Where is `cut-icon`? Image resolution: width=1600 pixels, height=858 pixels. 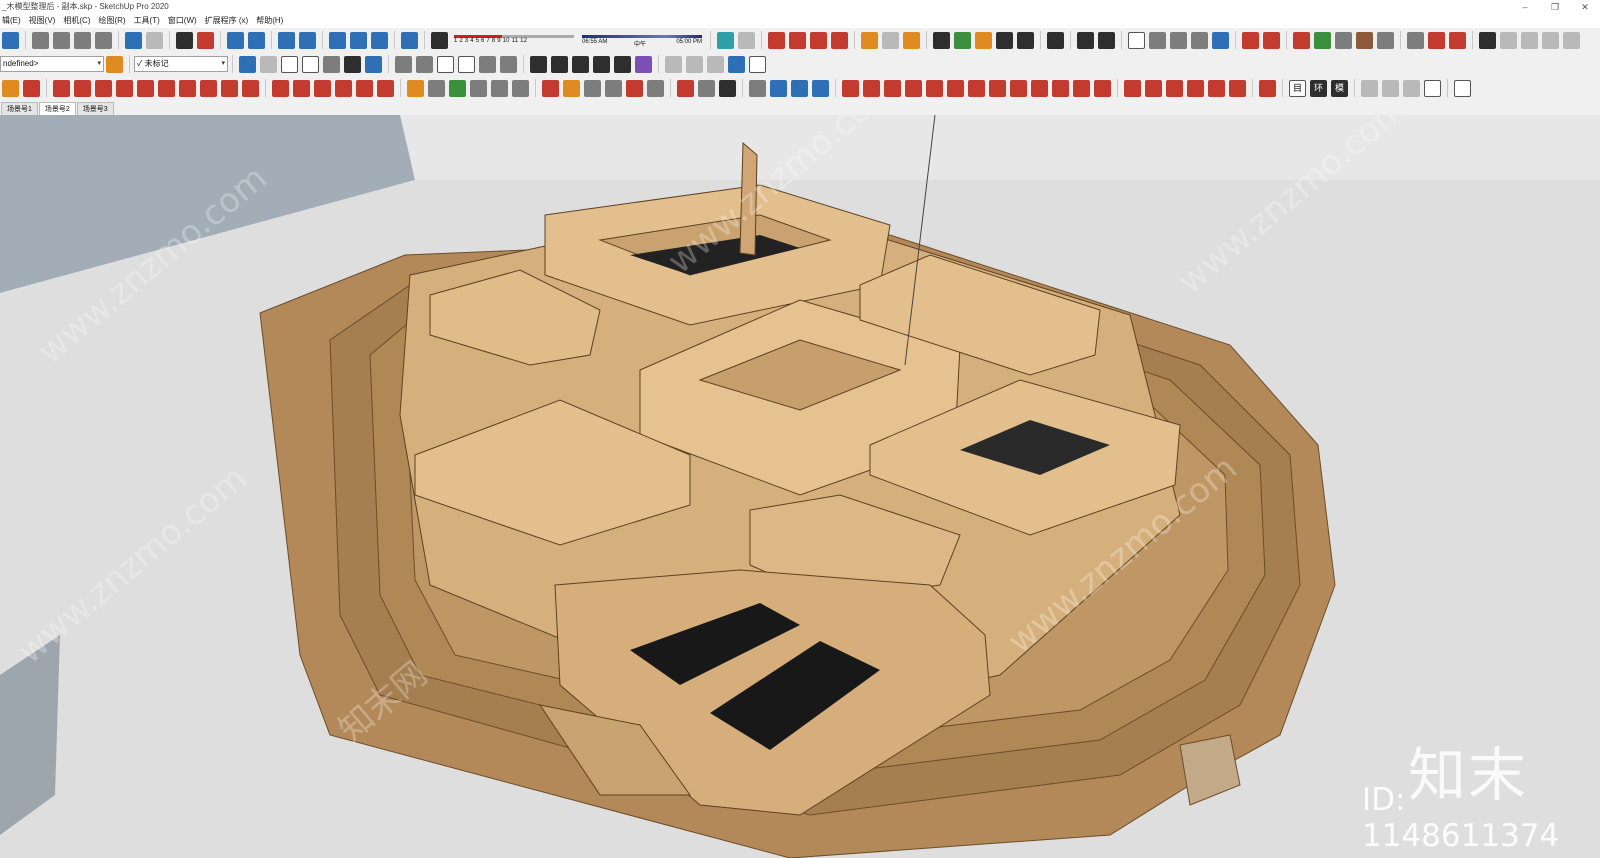
cut-icon is located at coordinates (40, 40).